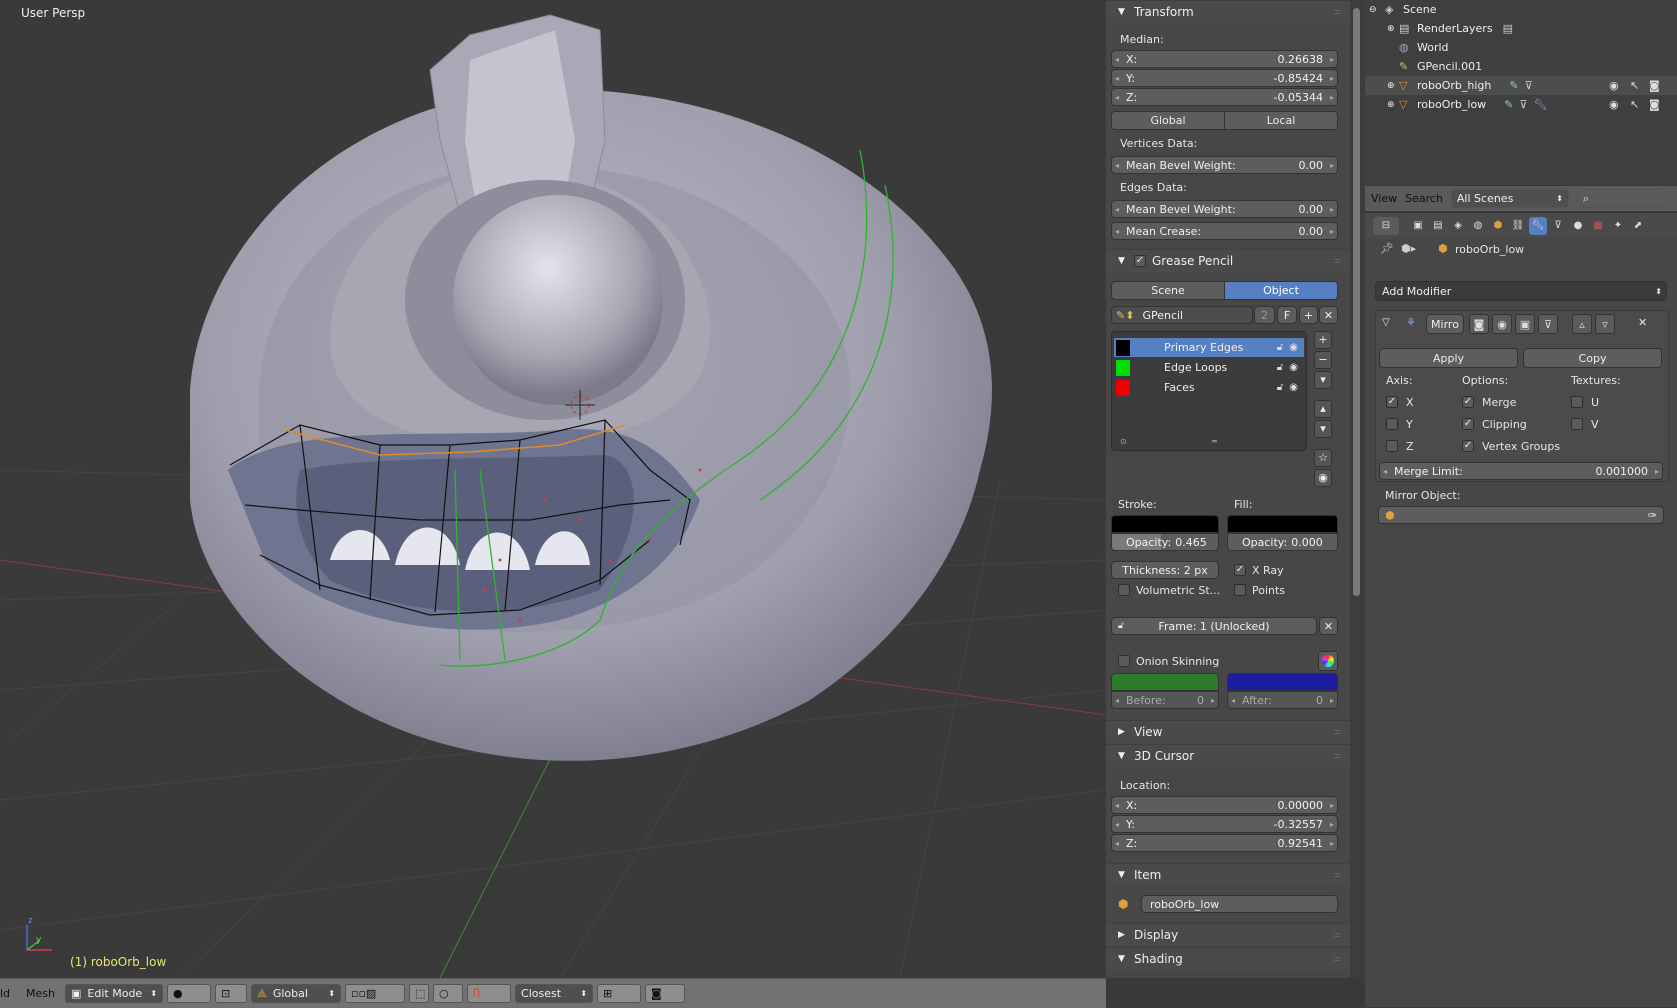  I want to click on list-filter-icon: ⊙, so click(1123, 441).